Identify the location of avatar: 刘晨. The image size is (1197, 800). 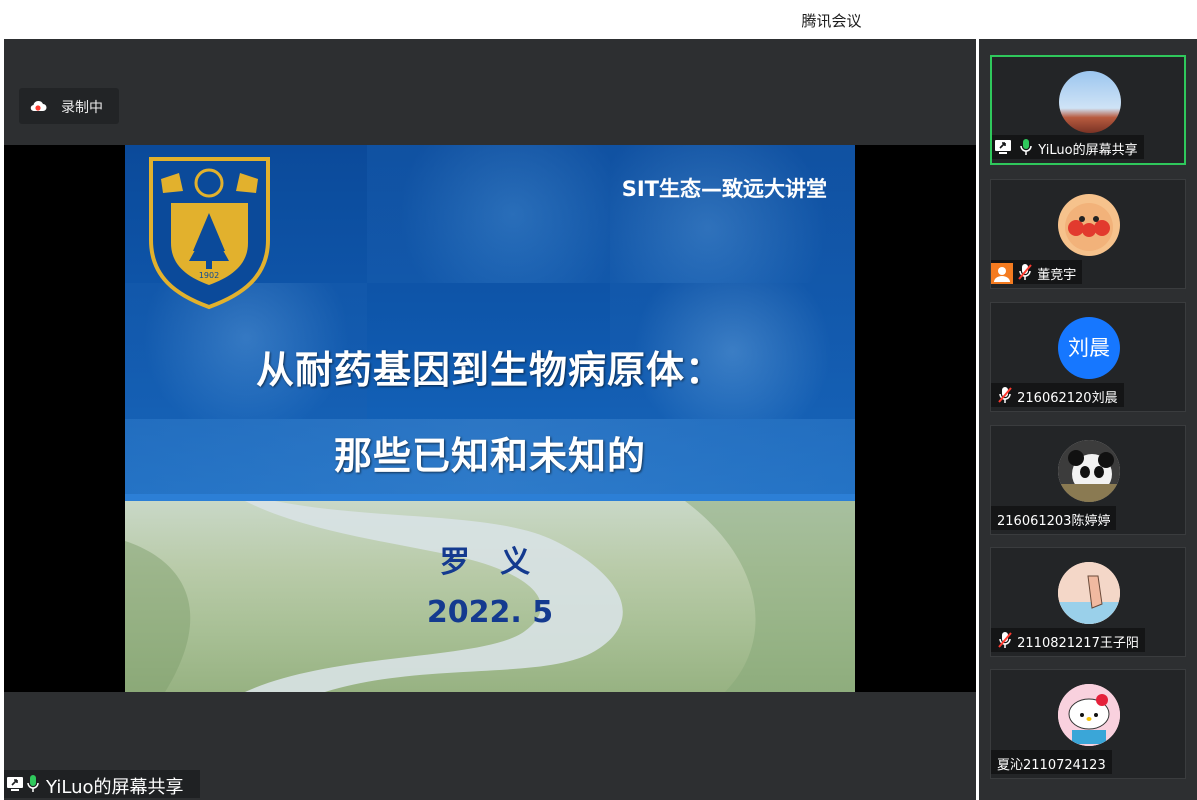
(1089, 348).